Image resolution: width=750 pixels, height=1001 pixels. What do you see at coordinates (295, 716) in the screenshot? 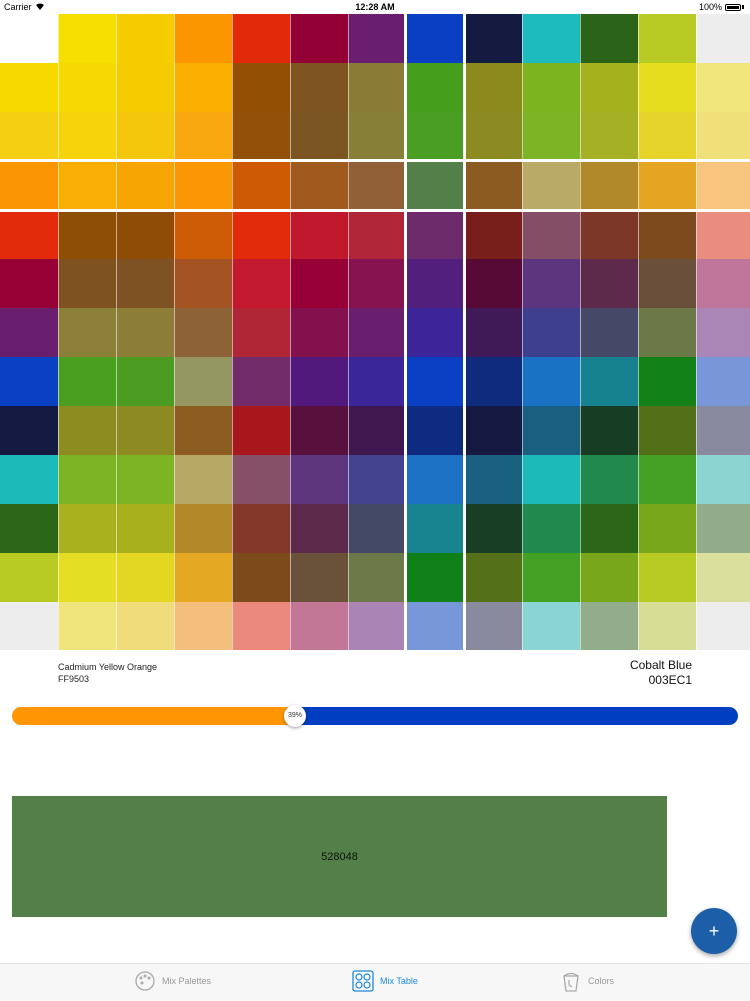
I see `slider-thumb: 39%` at bounding box center [295, 716].